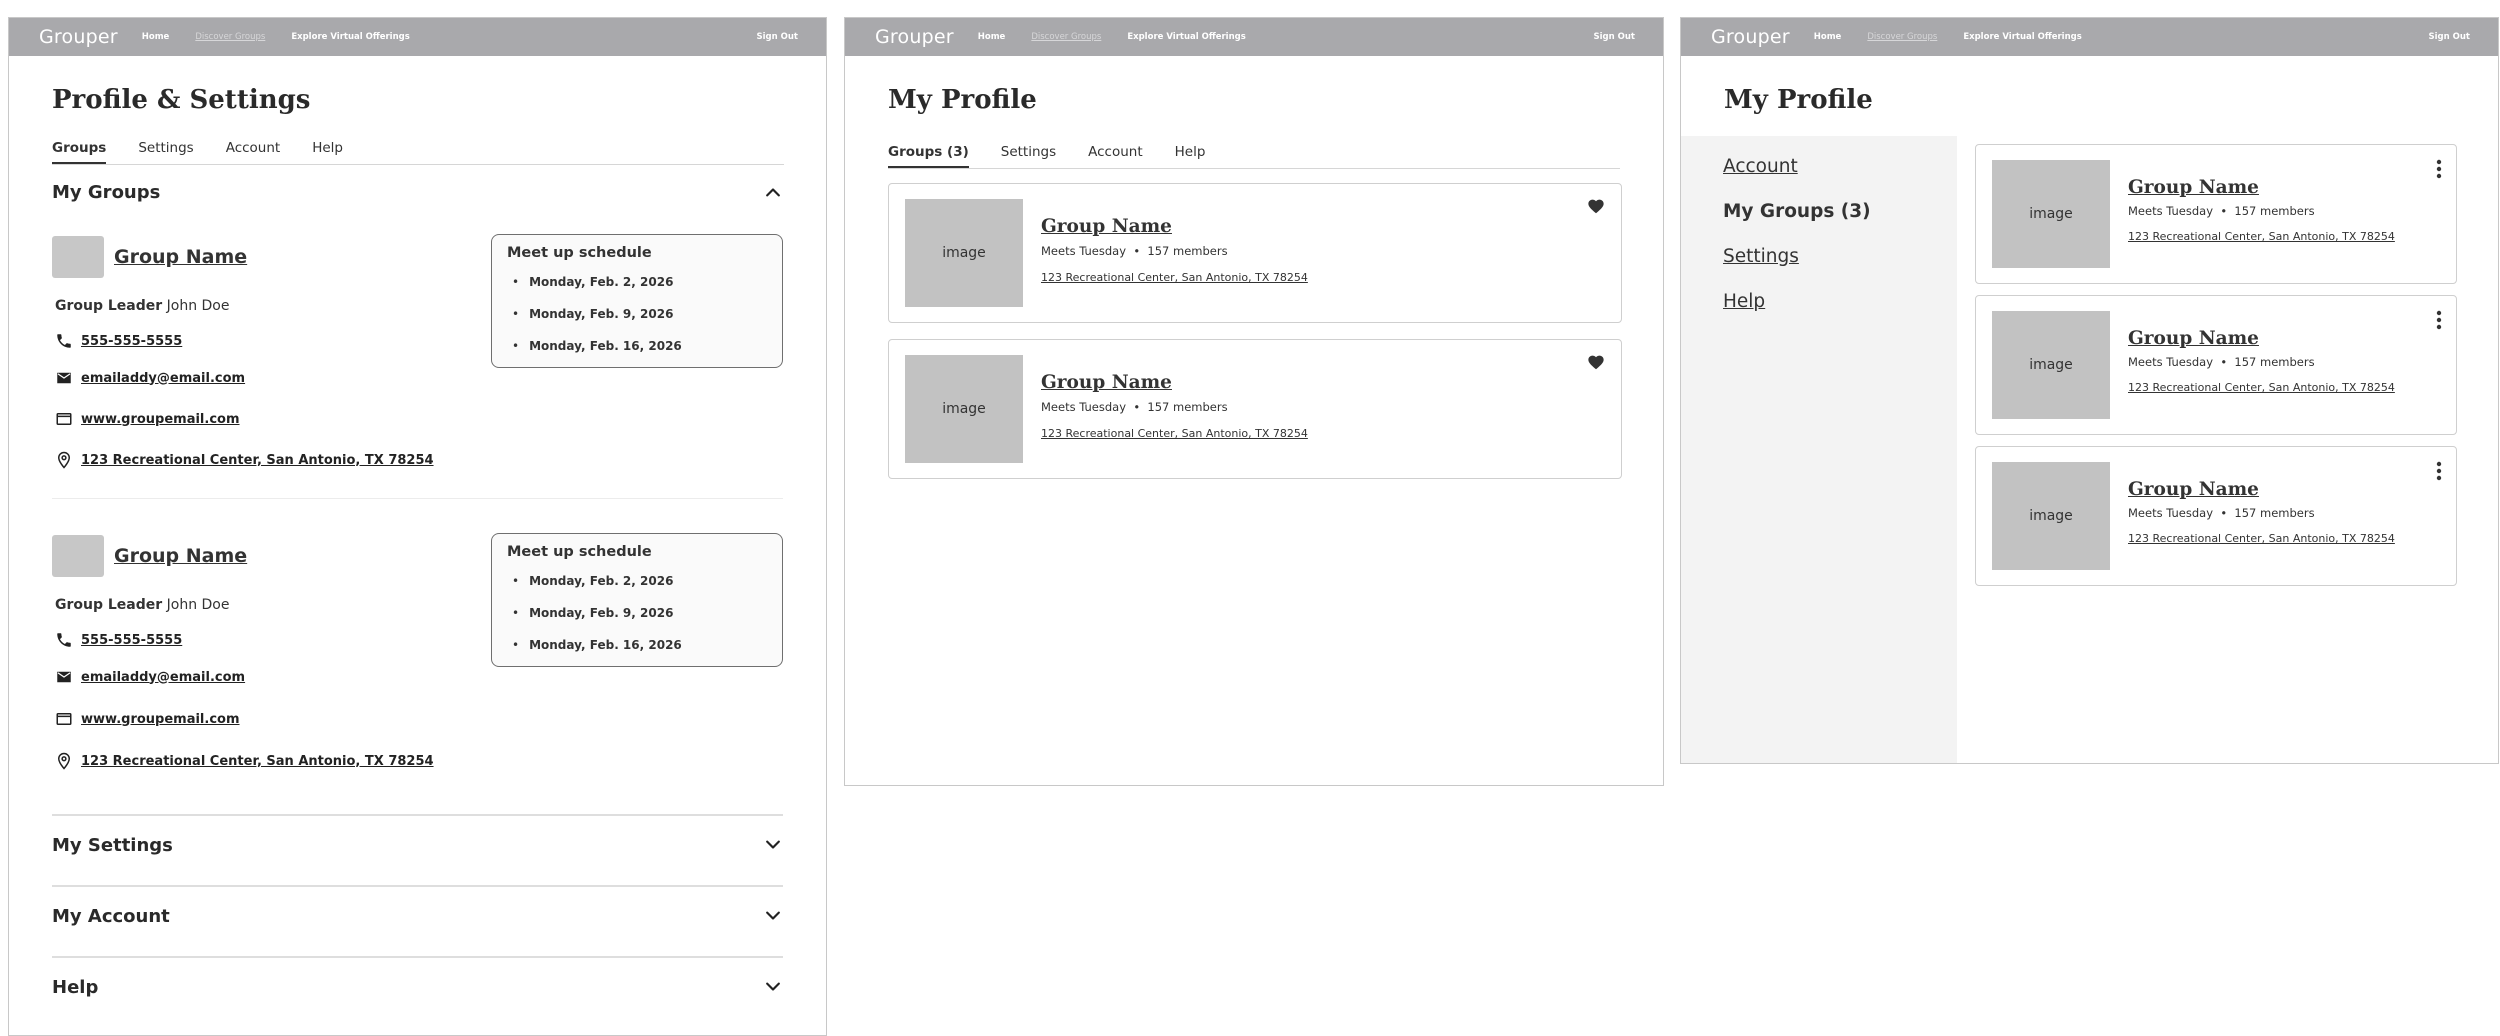  What do you see at coordinates (181, 100) in the screenshot?
I see `page-title: Profile & Settings` at bounding box center [181, 100].